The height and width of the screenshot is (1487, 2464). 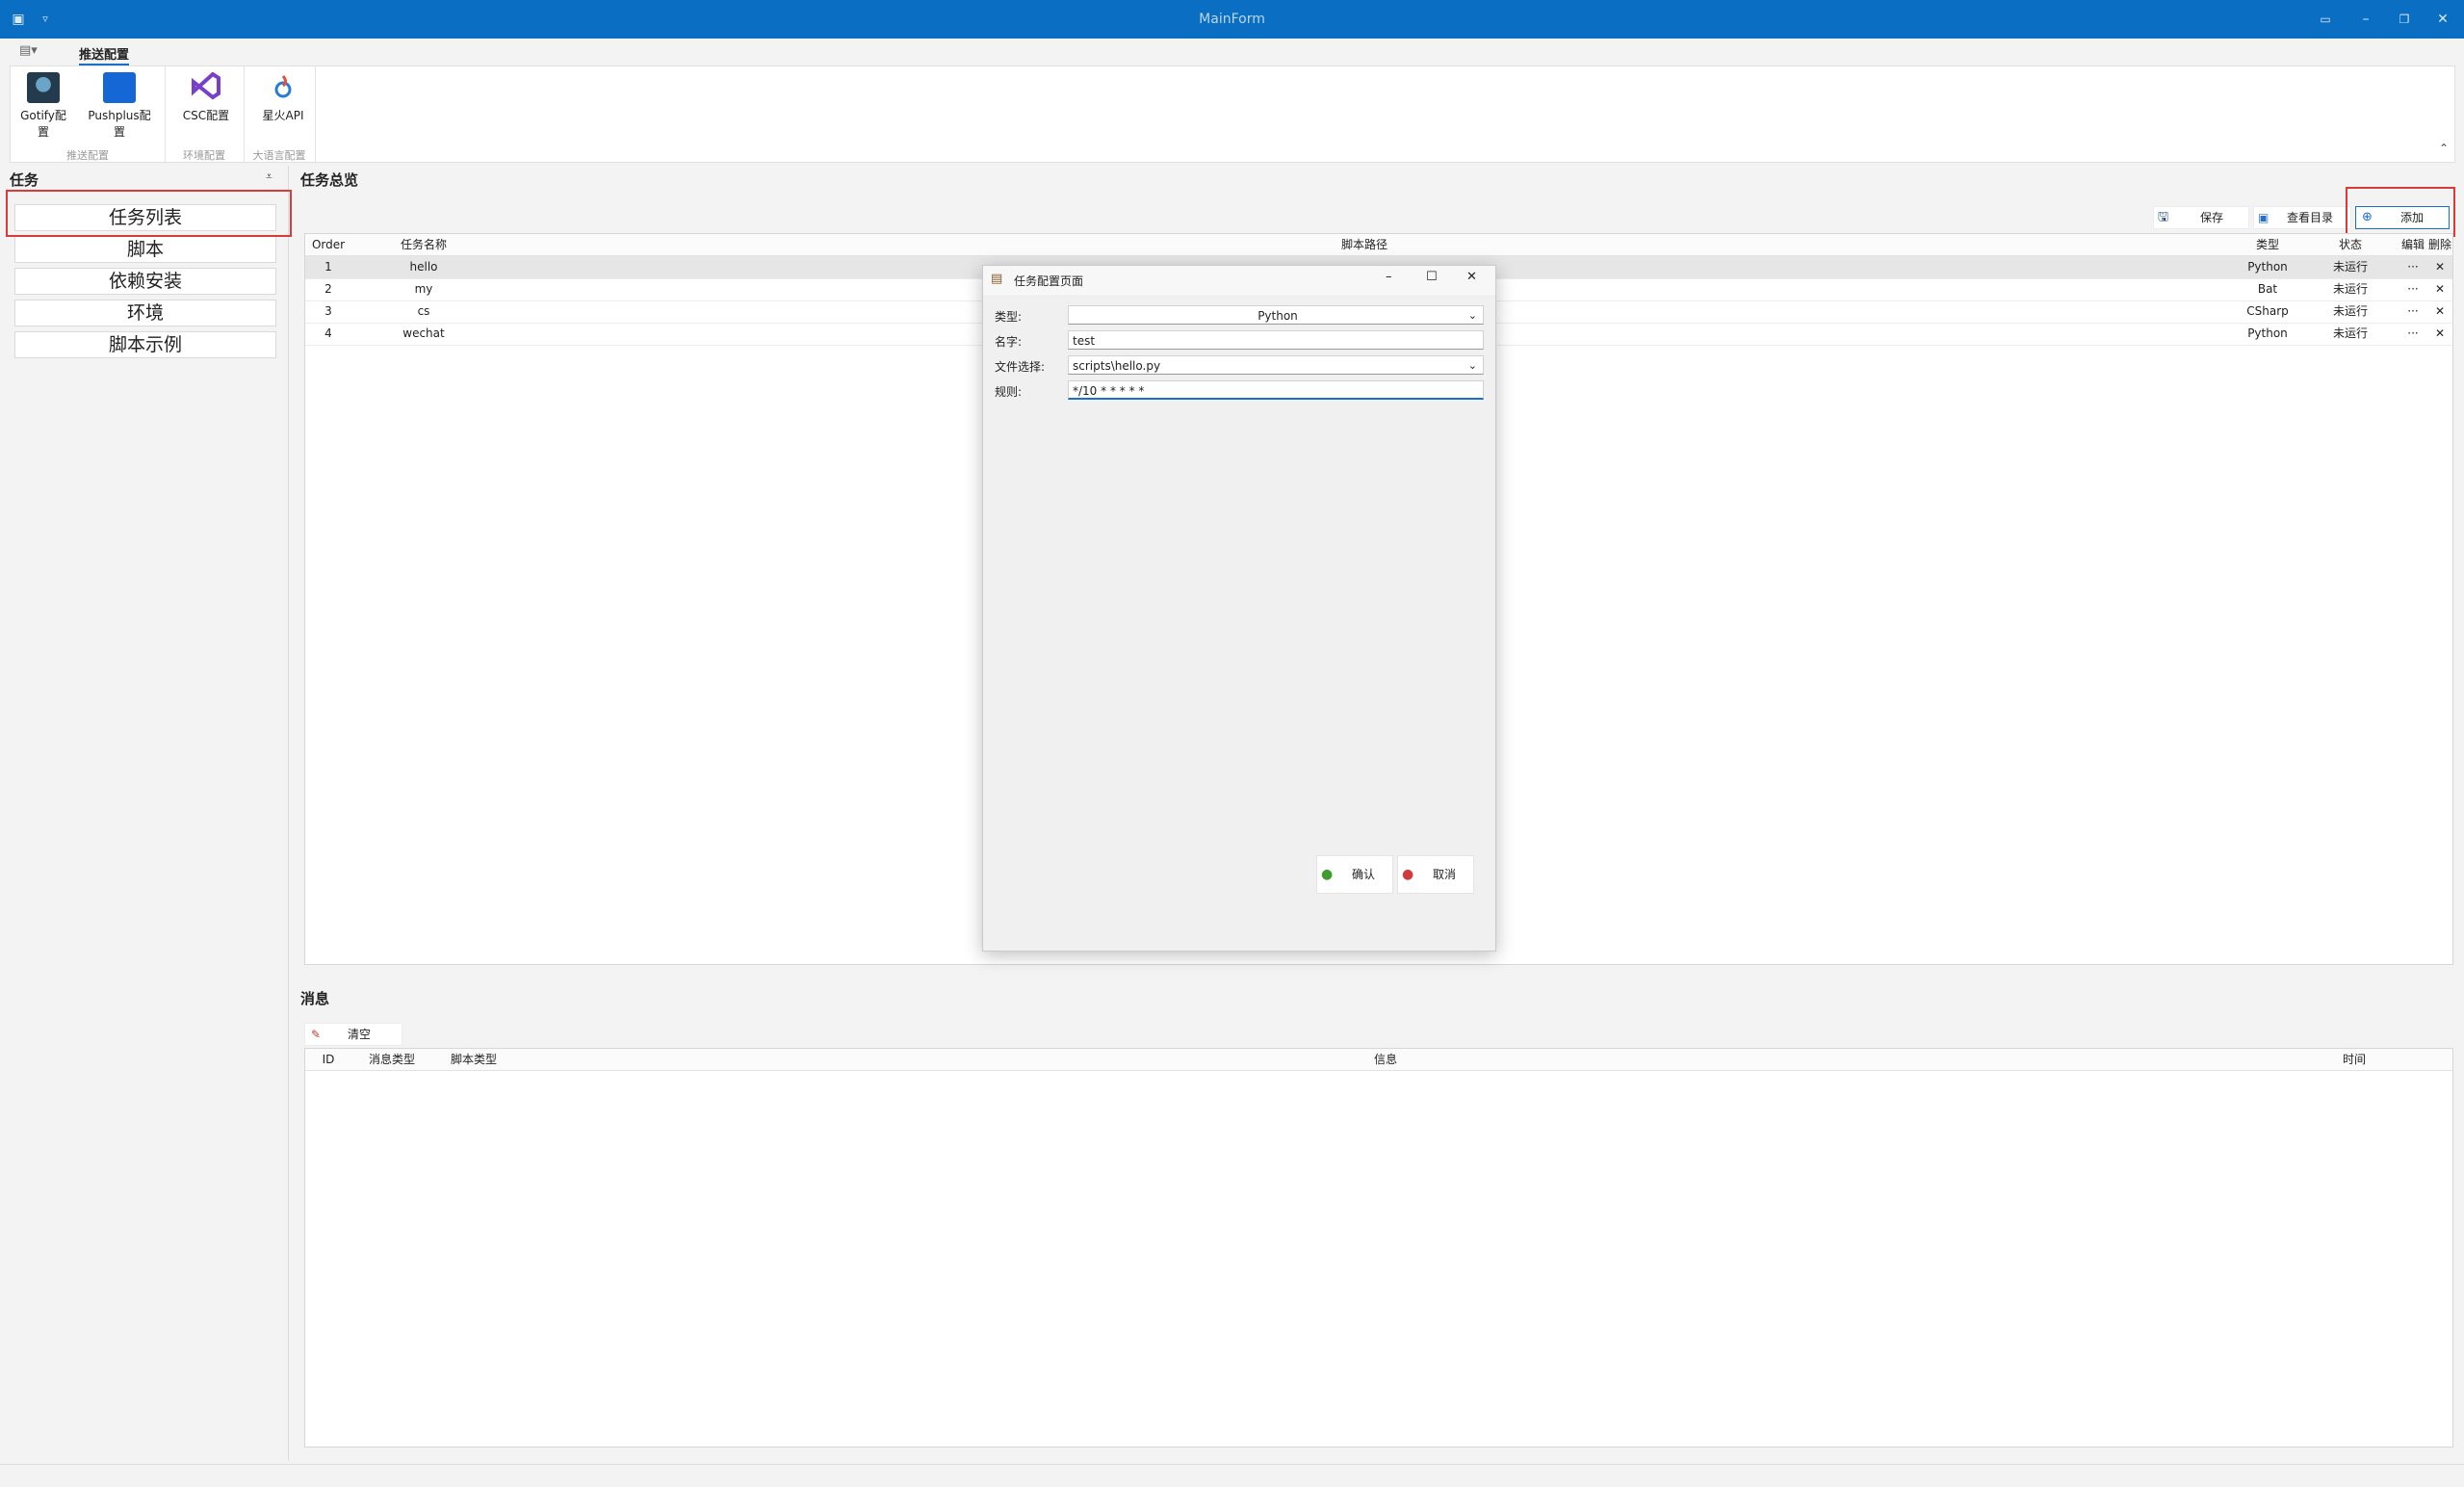 What do you see at coordinates (1009, 342) in the screenshot?
I see `name-label: 名字:` at bounding box center [1009, 342].